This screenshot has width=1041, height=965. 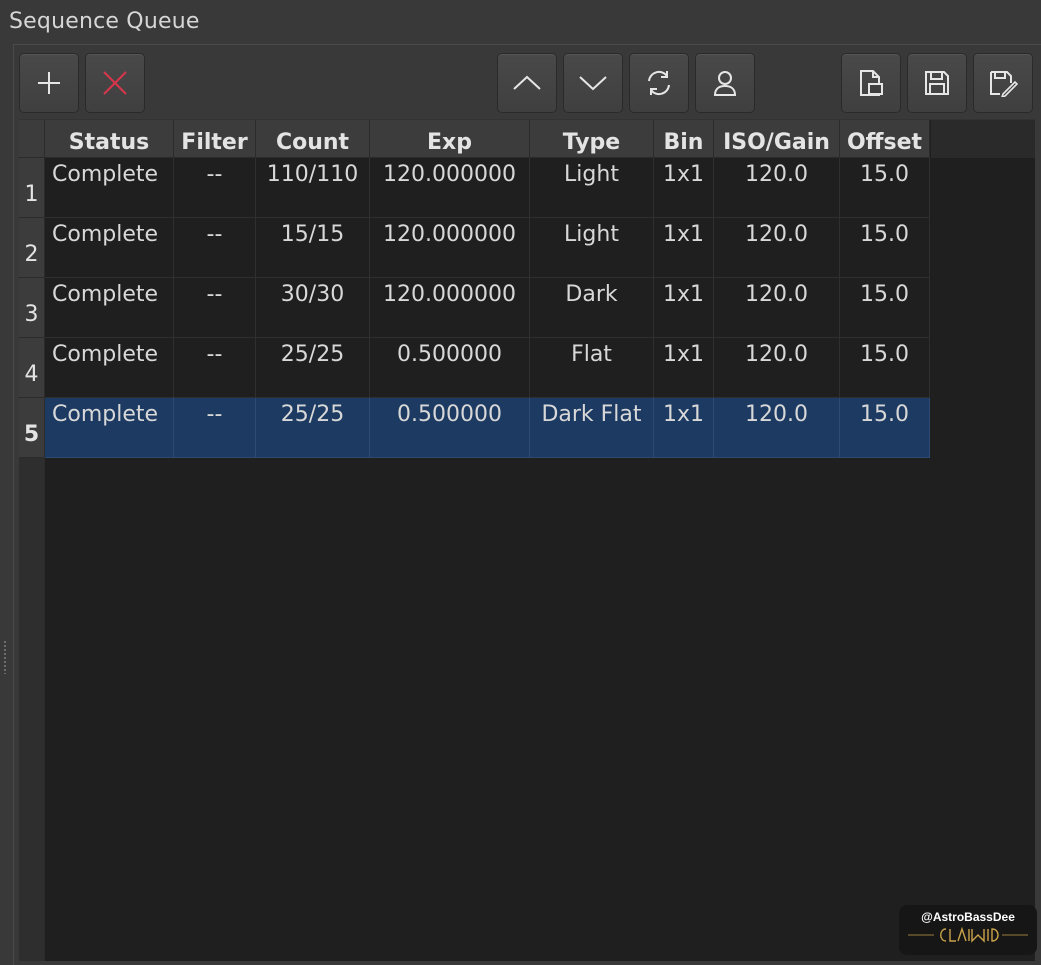 I want to click on add-job-button, so click(x=49, y=83).